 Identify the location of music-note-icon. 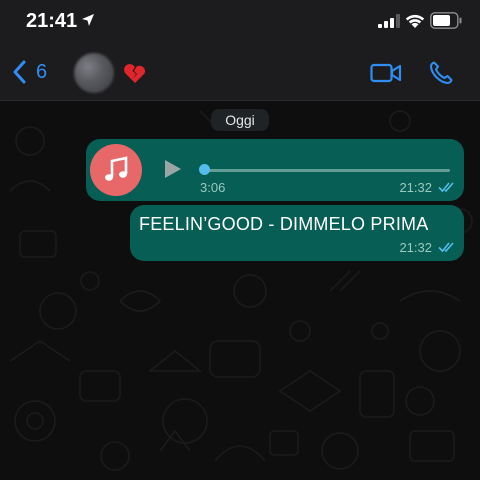
(116, 168).